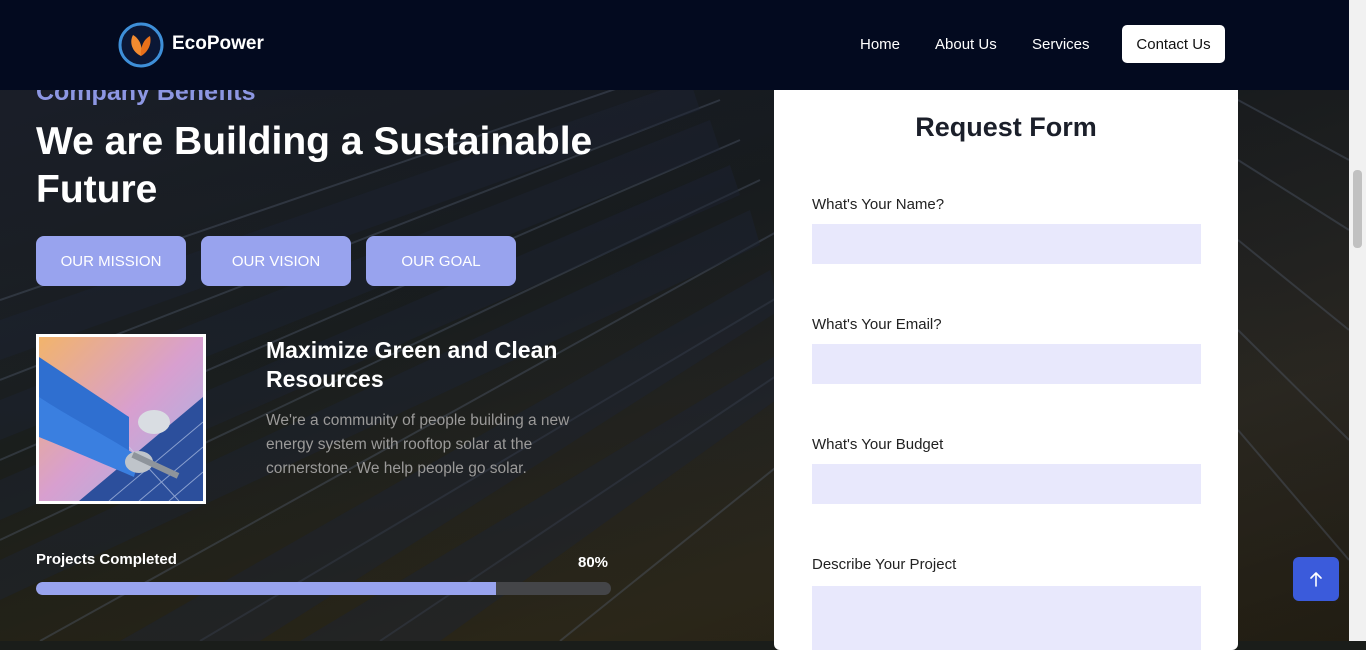  What do you see at coordinates (106, 559) in the screenshot?
I see `progress-label: Projects Completed` at bounding box center [106, 559].